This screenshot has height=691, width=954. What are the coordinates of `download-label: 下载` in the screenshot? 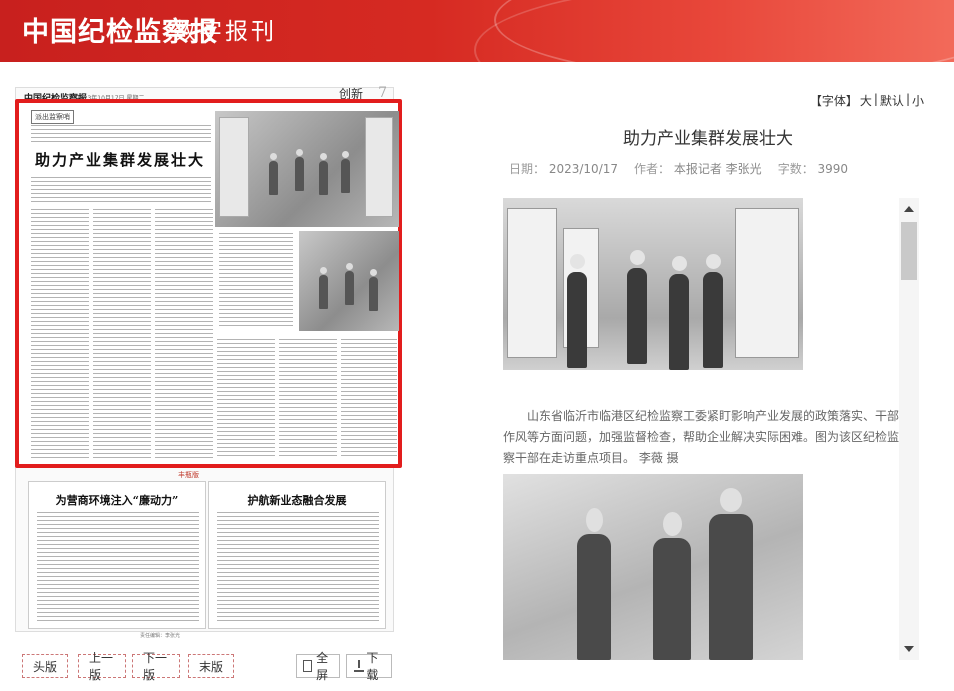 It's located at (372, 666).